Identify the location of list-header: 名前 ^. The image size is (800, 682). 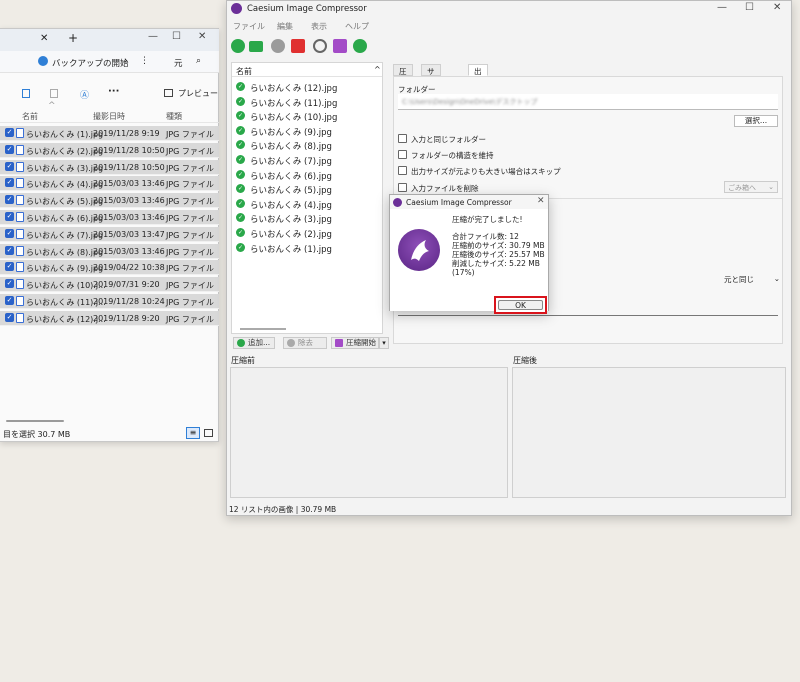
(307, 70).